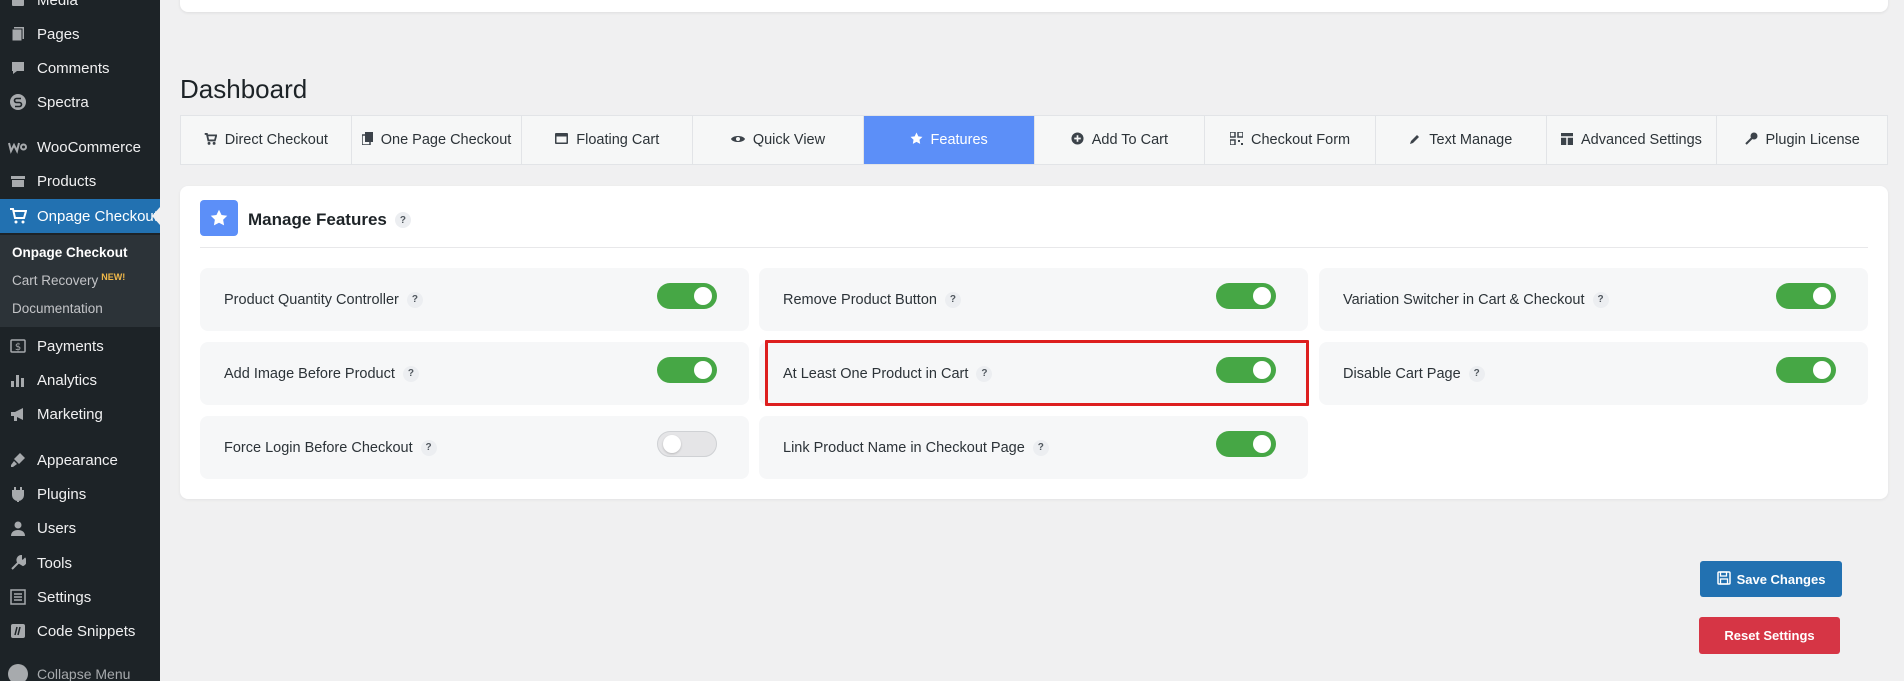 This screenshot has height=681, width=1904. Describe the element at coordinates (474, 373) in the screenshot. I see `feature-add-image-before-product: Add Image Before Product?` at that location.